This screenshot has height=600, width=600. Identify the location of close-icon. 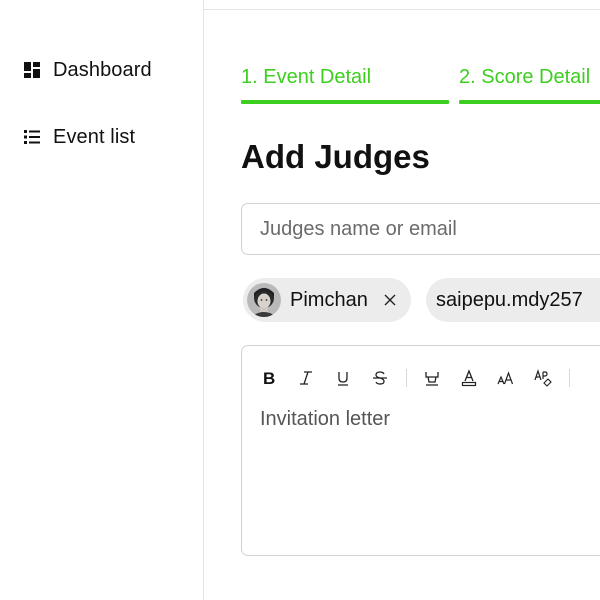
(390, 300).